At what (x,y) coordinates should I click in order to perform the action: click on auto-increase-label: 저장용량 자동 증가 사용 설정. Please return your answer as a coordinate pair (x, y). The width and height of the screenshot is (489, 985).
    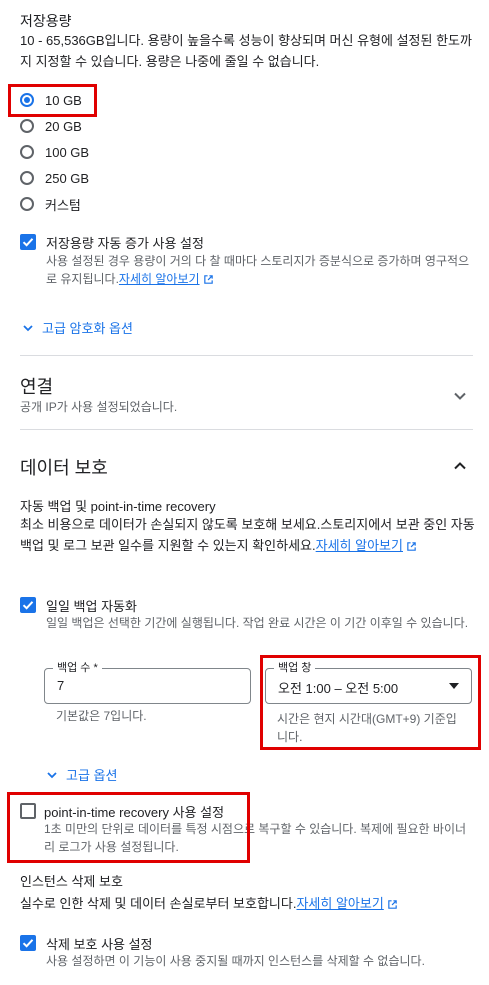
    Looking at the image, I should click on (125, 242).